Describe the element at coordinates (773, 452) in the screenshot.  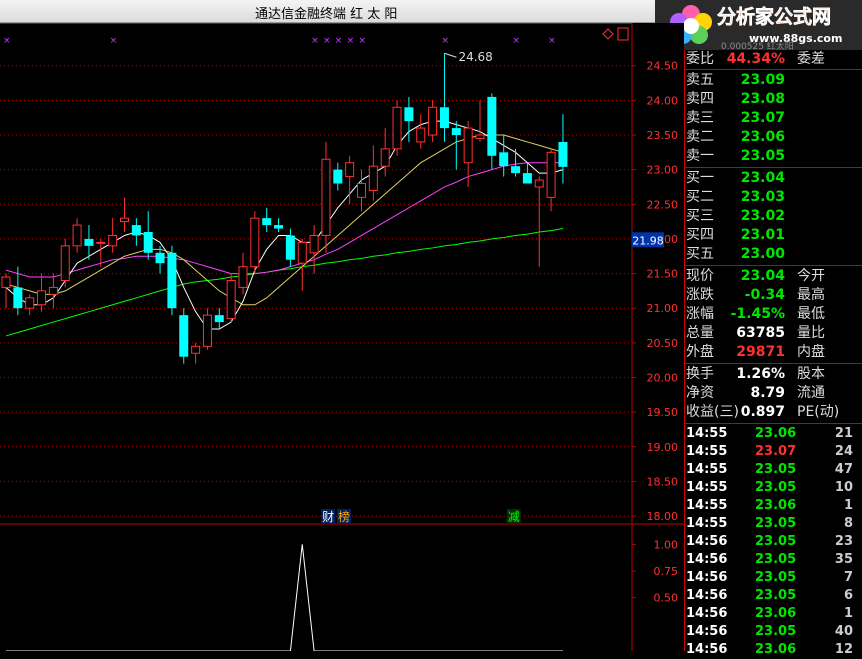
I see `tick-row: 14:55 23.07 24` at that location.